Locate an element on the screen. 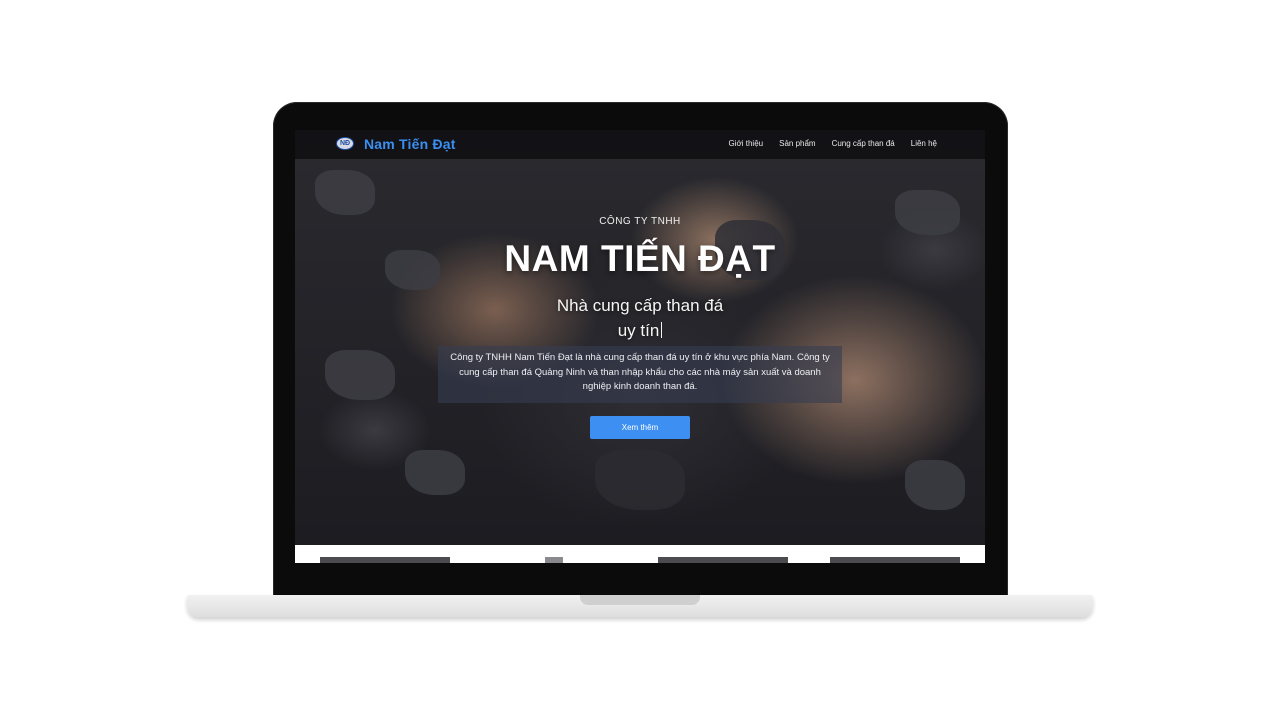 This screenshot has height=720, width=1280. logo-icon: NĐ is located at coordinates (345, 143).